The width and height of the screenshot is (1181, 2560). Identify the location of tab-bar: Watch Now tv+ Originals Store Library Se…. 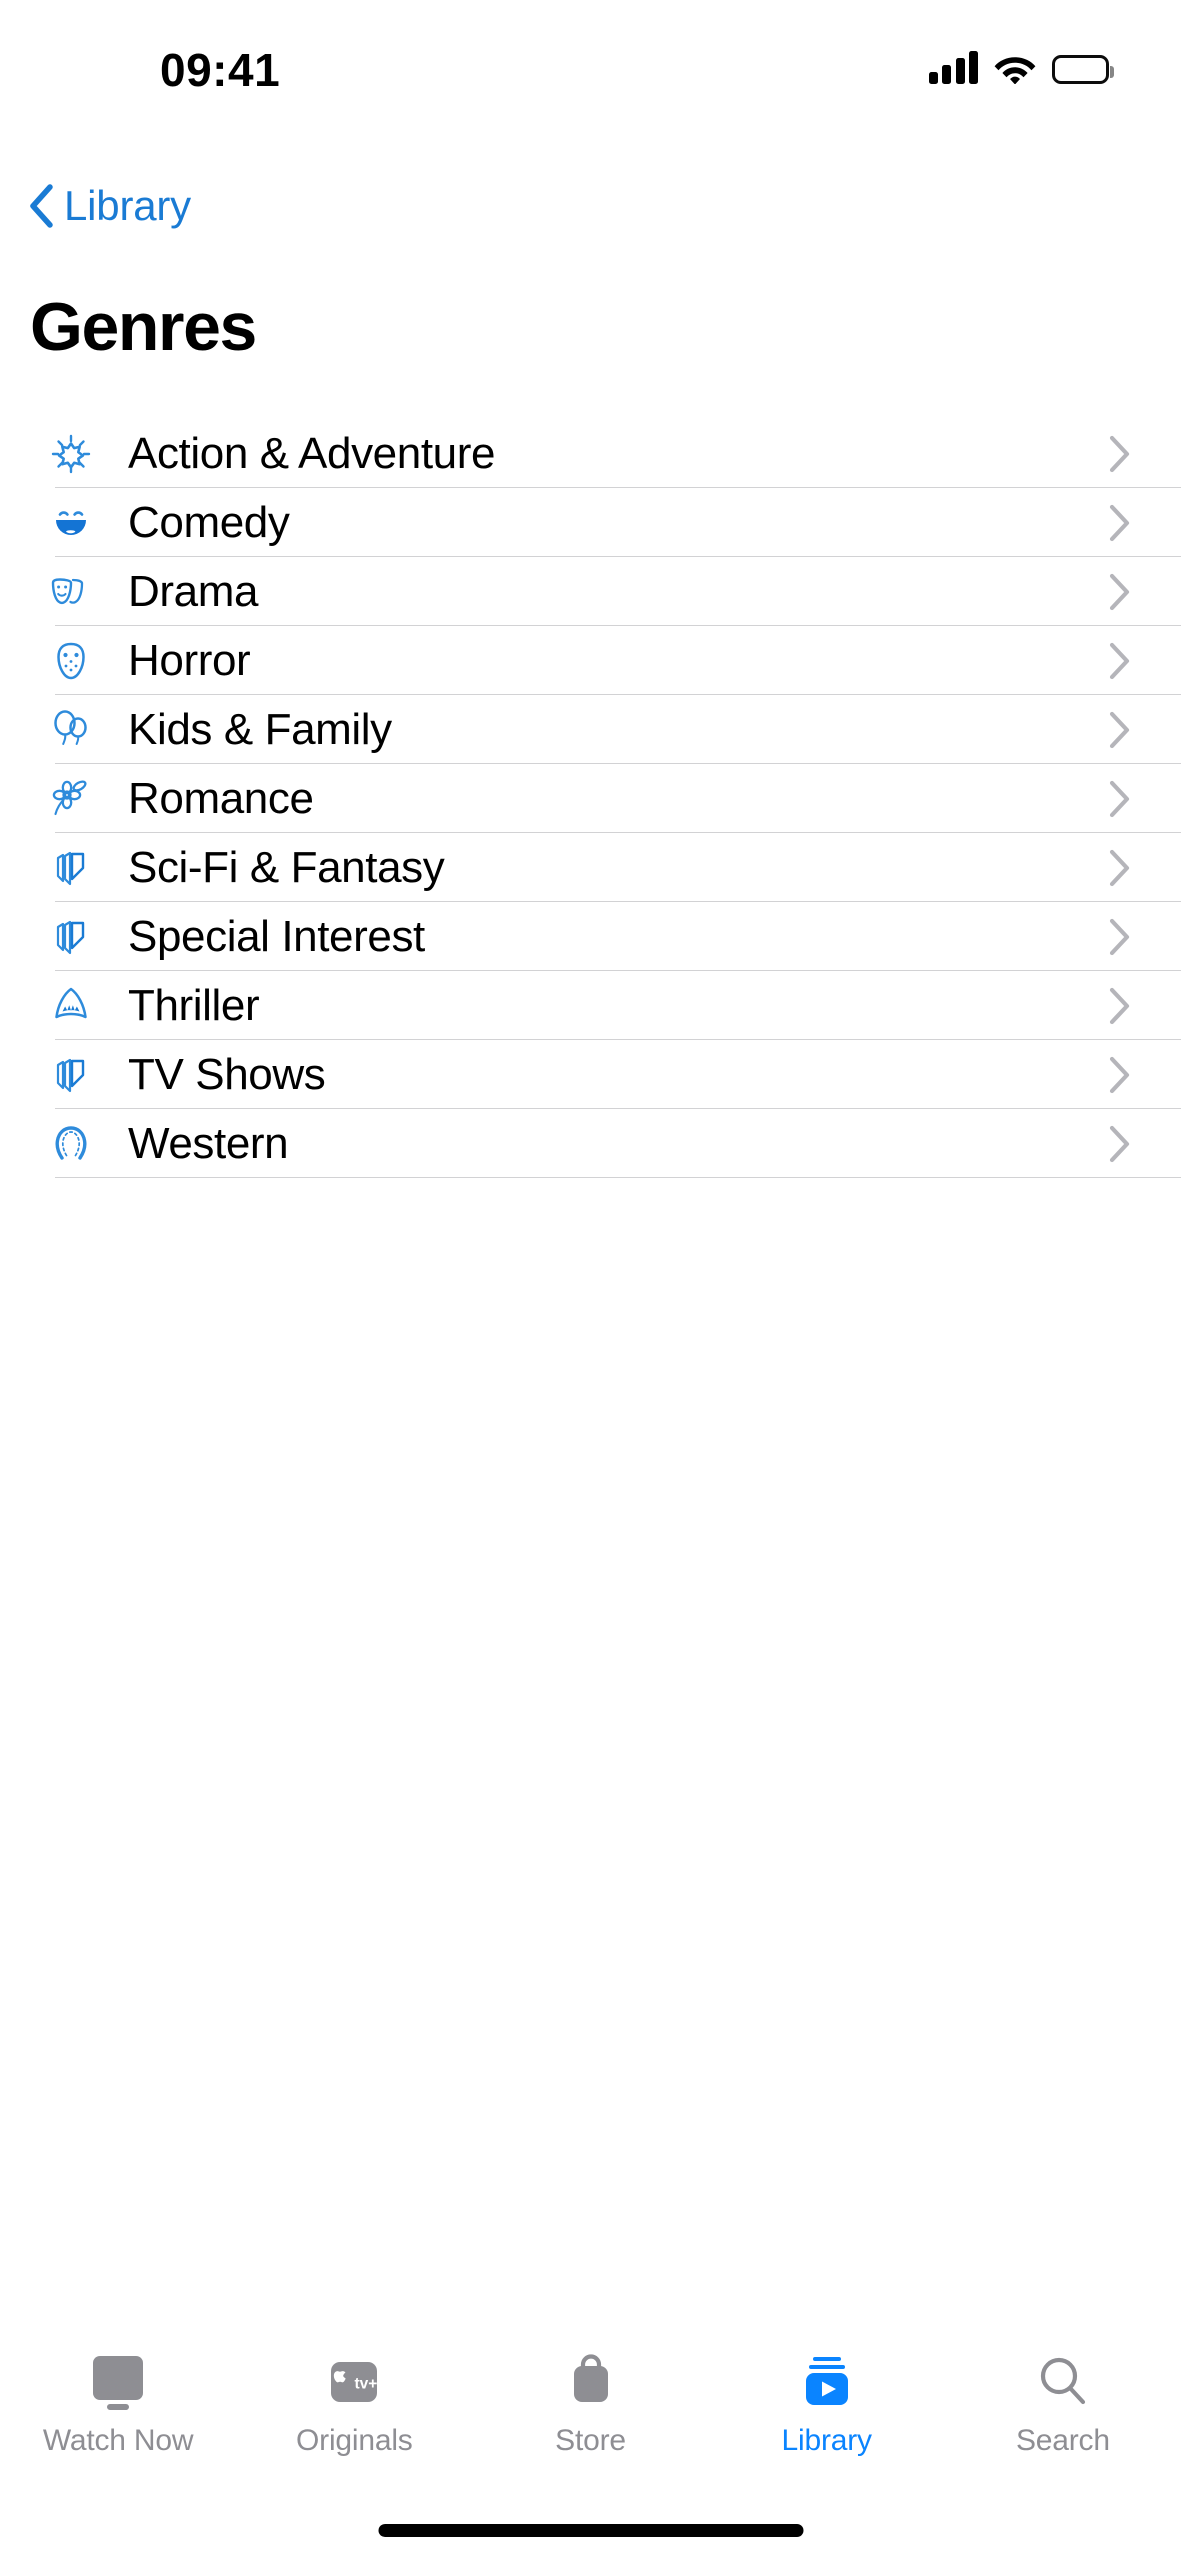
(590, 2412).